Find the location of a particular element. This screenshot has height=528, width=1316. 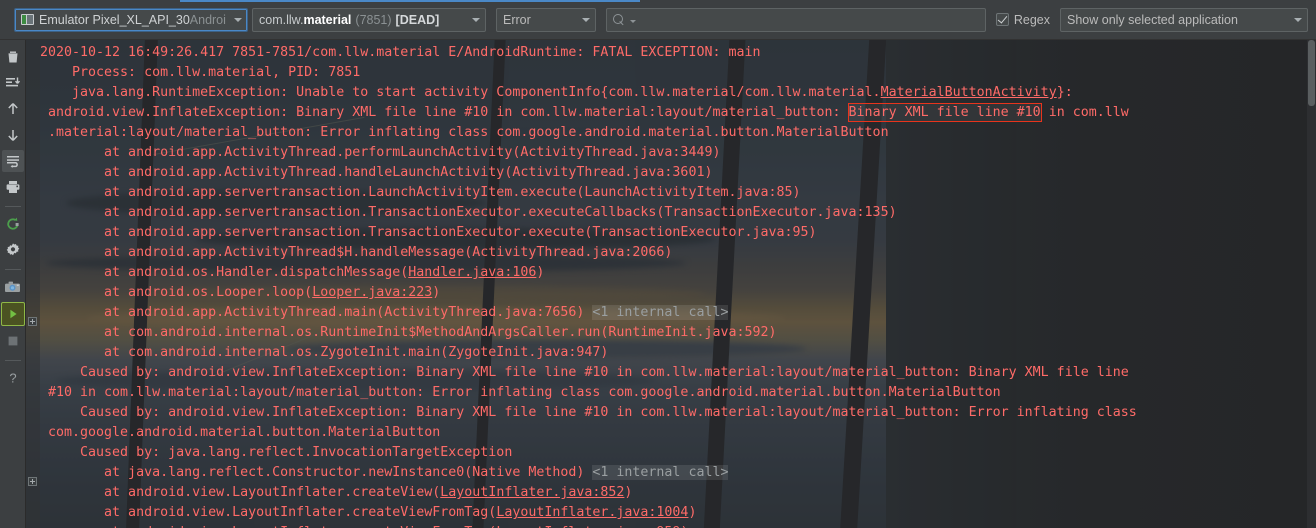

question-mark-icon: ? is located at coordinates (13, 378).